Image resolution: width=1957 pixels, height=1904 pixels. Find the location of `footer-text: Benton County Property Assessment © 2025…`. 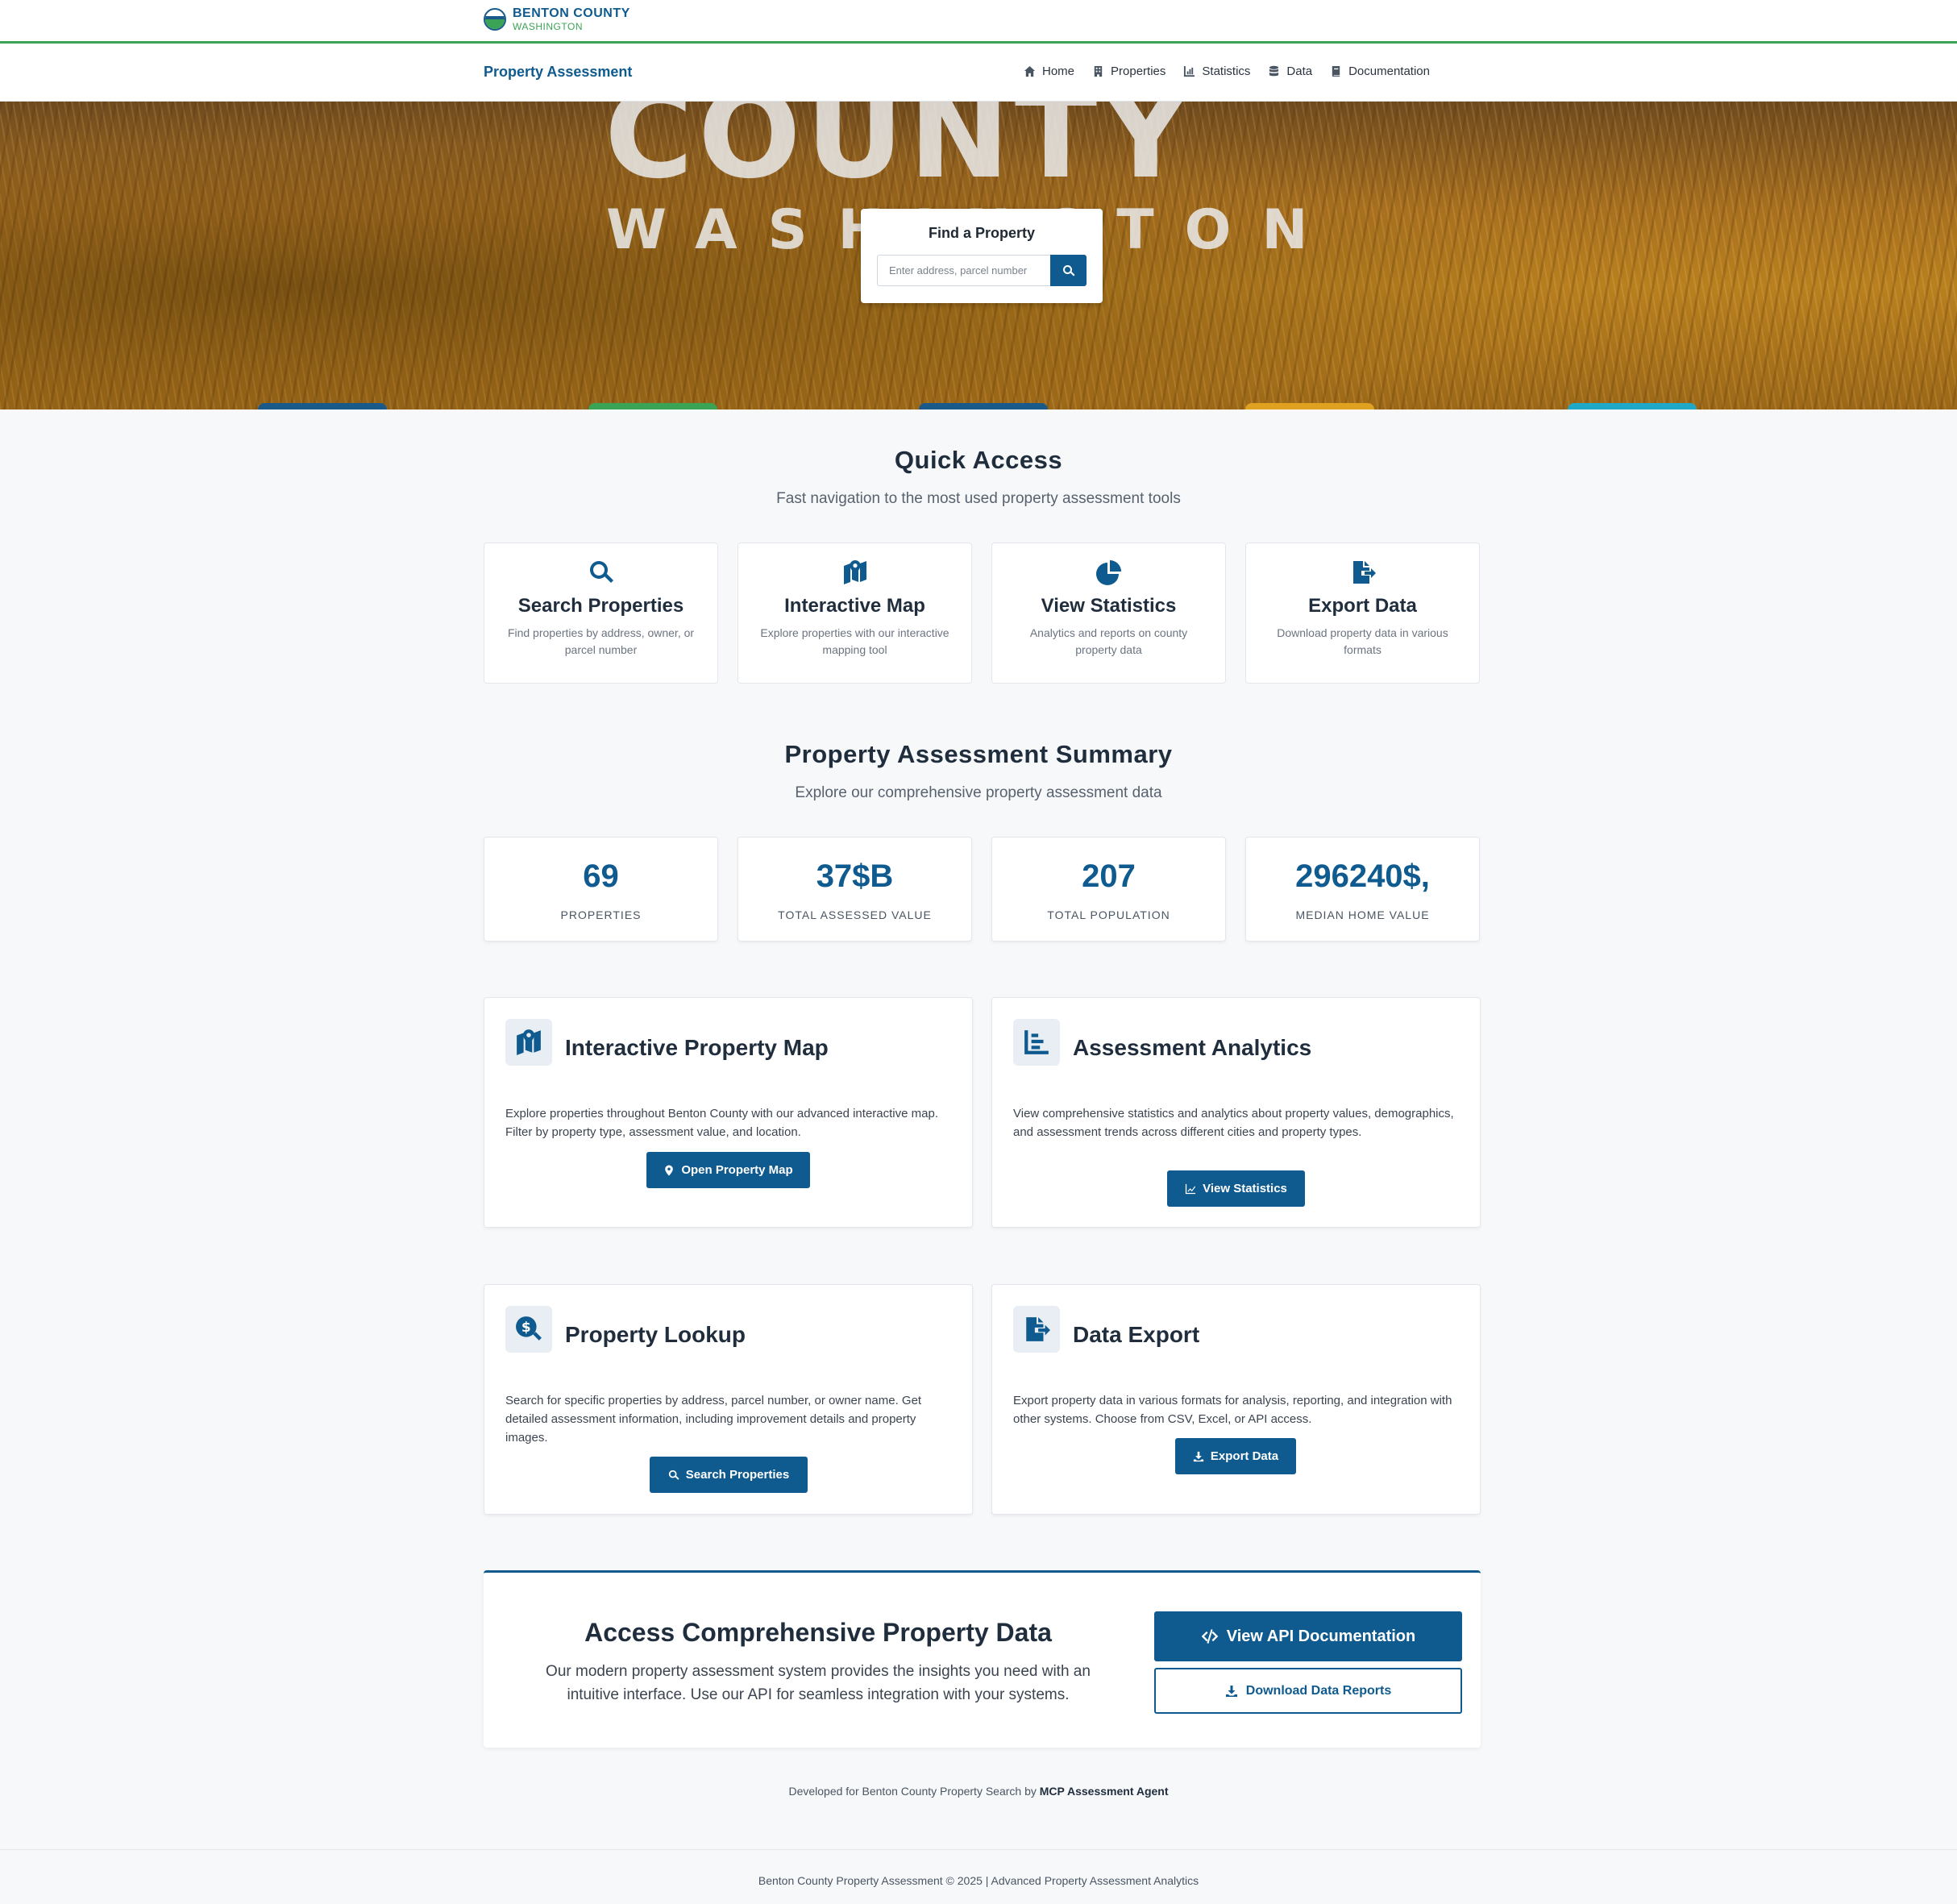

footer-text: Benton County Property Assessment © 2025… is located at coordinates (978, 1881).